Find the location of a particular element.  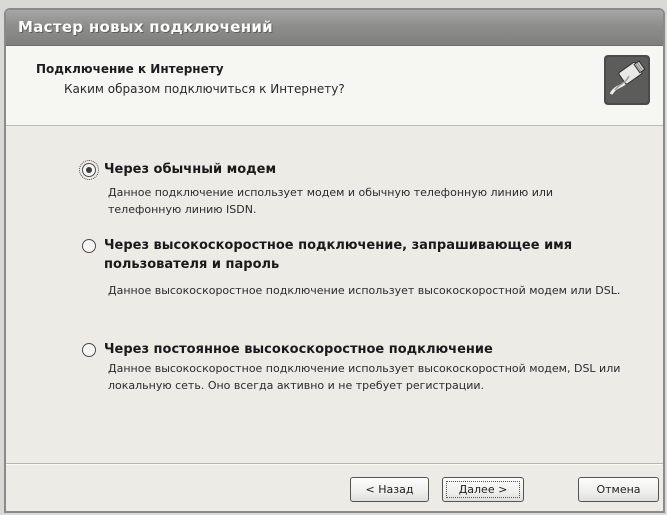

cancel-button: Отмена is located at coordinates (618, 489).